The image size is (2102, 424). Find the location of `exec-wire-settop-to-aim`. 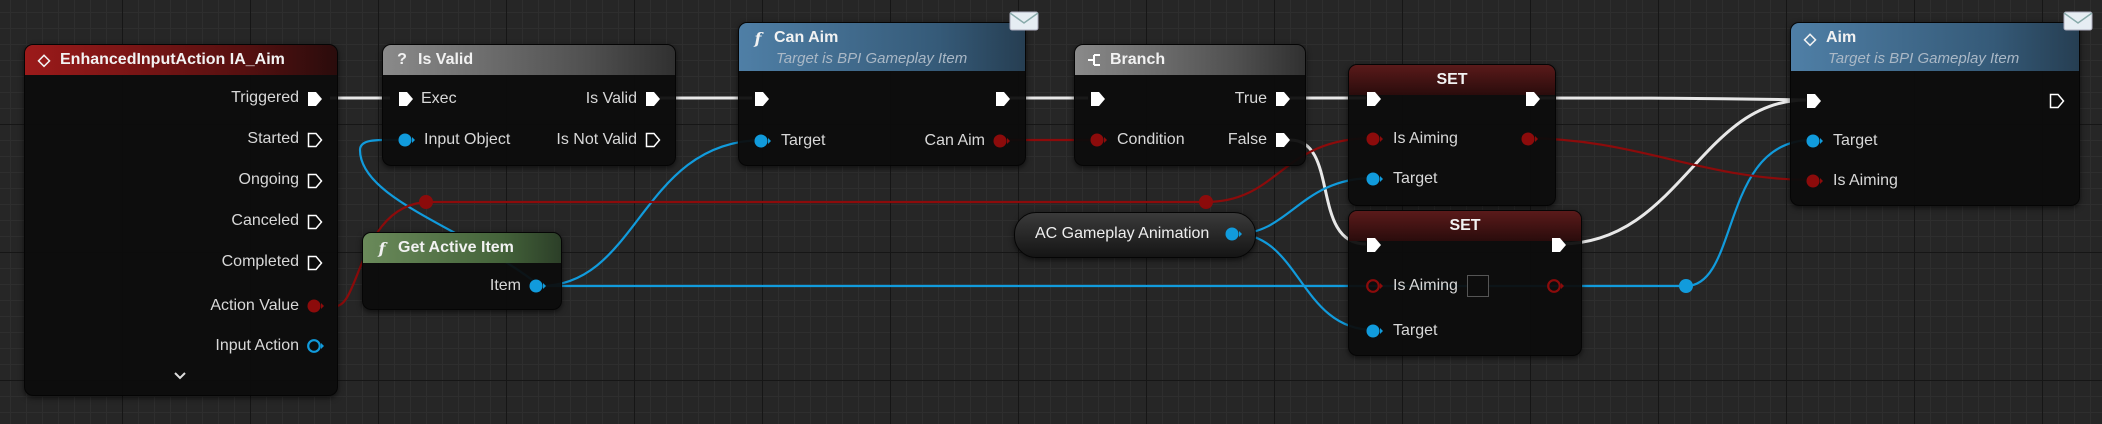

exec-wire-settop-to-aim is located at coordinates (1673, 99).